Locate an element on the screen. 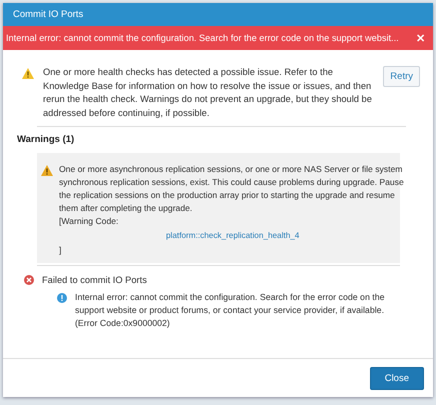  info-icon is located at coordinates (62, 298).